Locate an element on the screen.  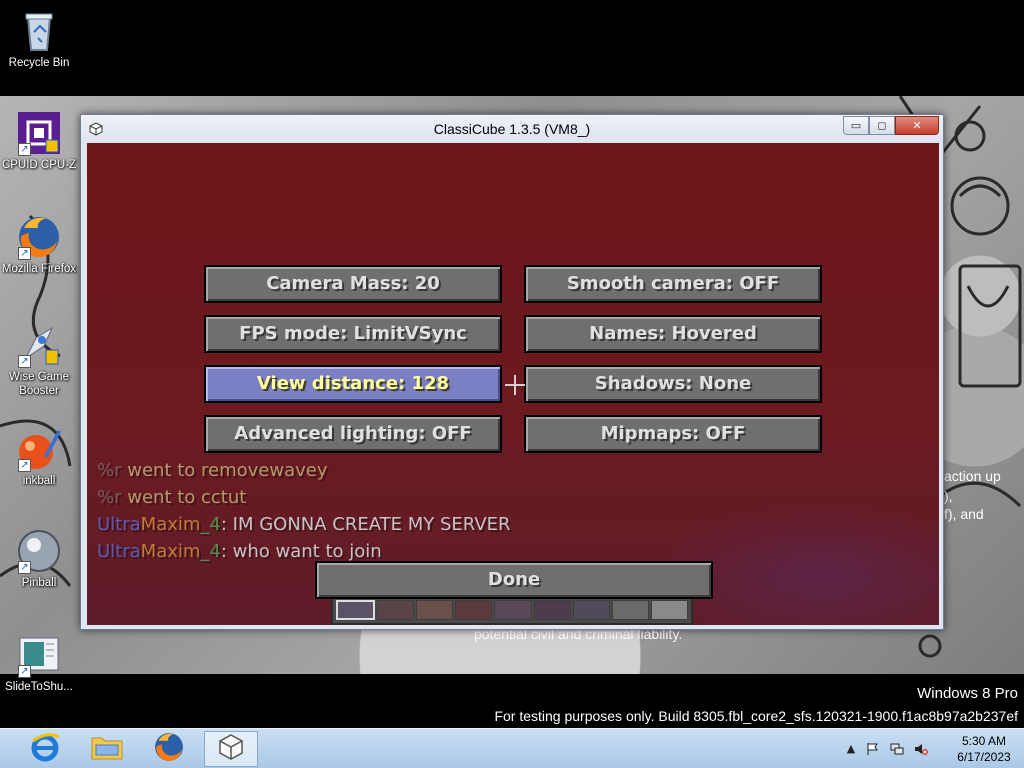
background-text-line1: action up is located at coordinates (972, 476).